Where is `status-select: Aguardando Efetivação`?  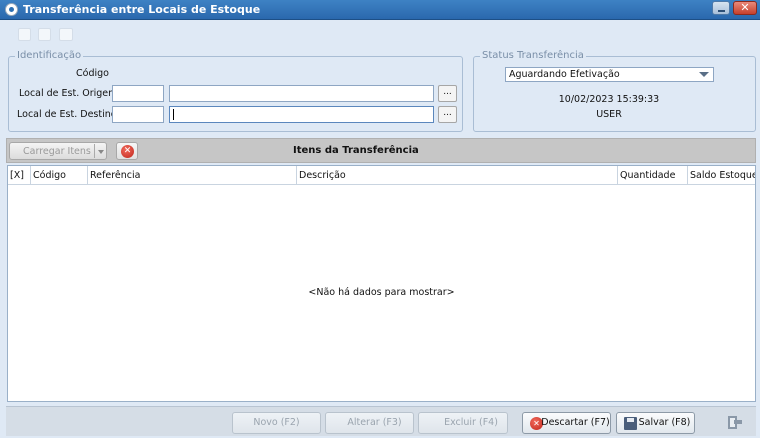
status-select: Aguardando Efetivação is located at coordinates (609, 74).